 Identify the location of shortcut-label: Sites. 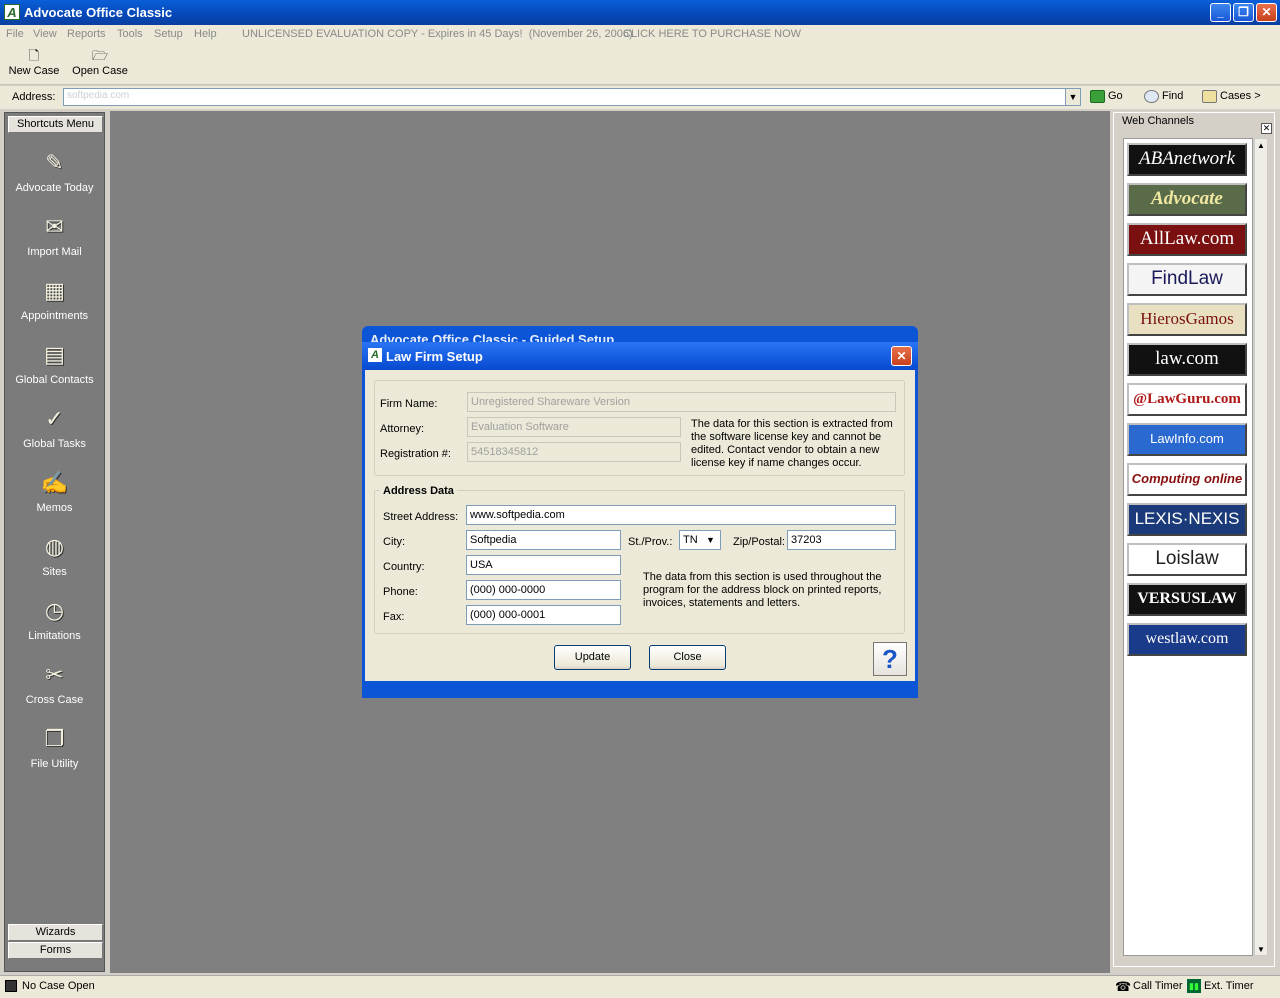
(54, 572).